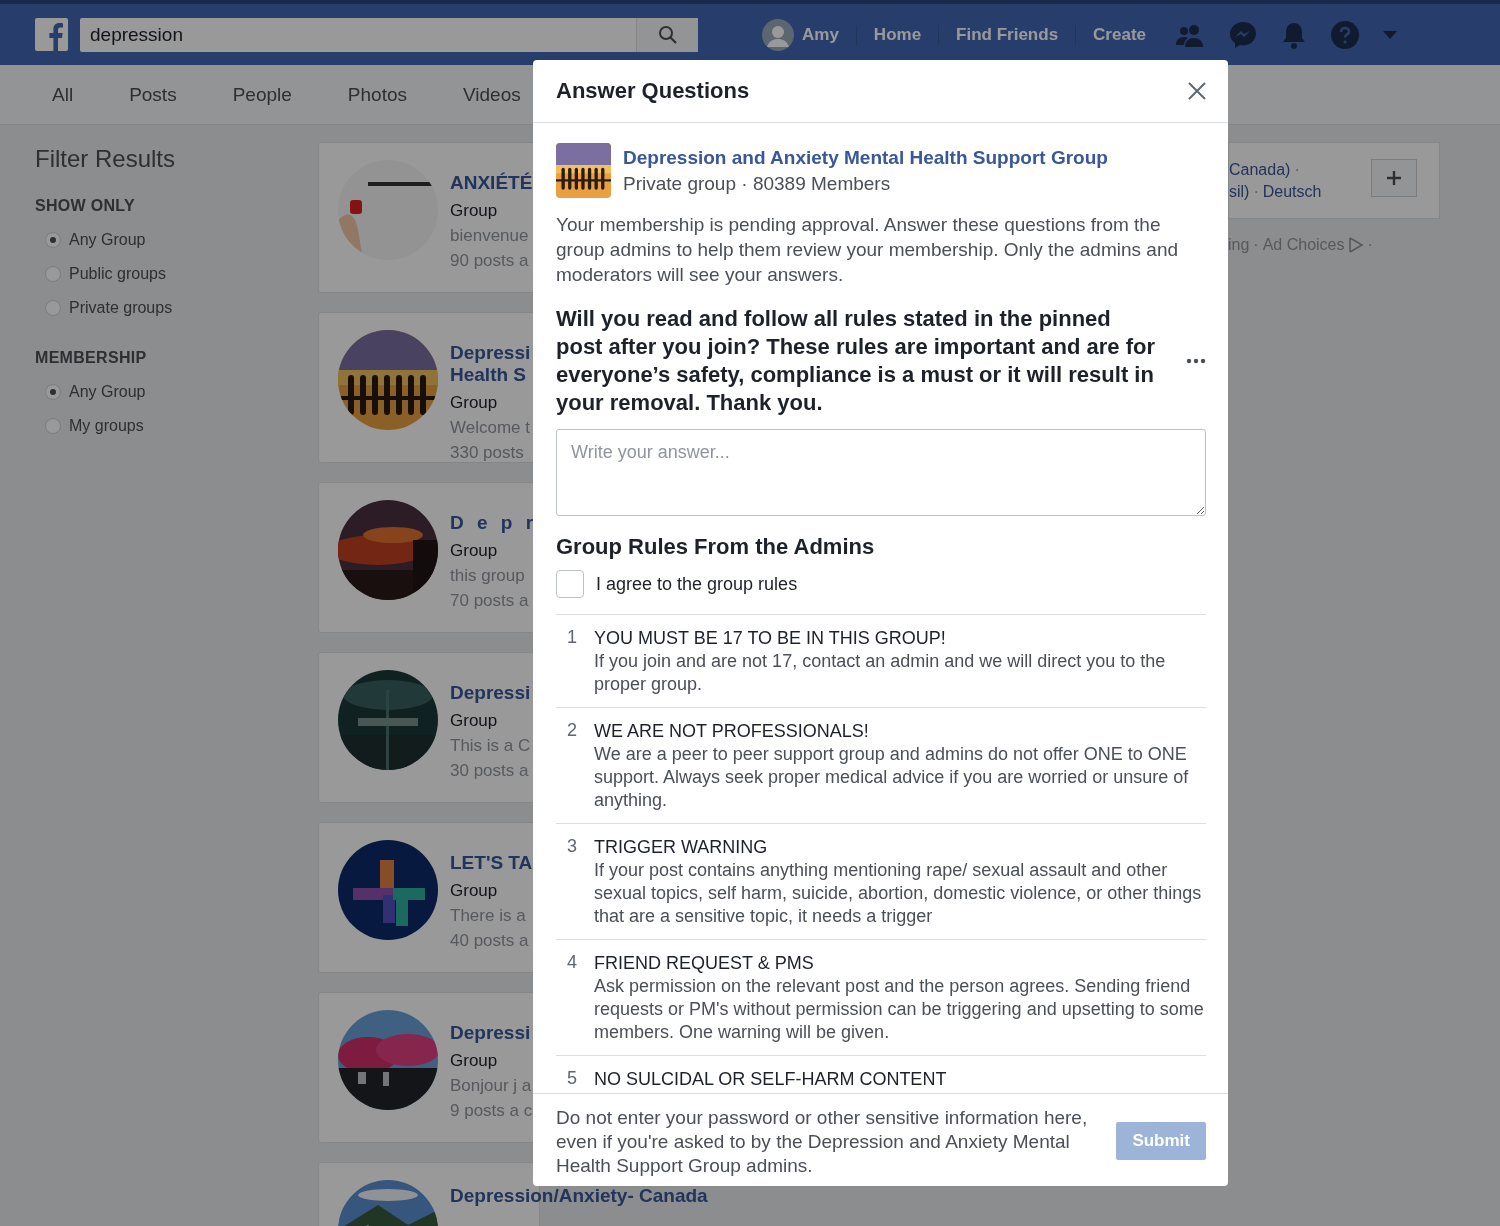  Describe the element at coordinates (822, 1142) in the screenshot. I see `security-notice: Do not enter your password or other sensitive information here, even if you're asked to by the Depression and Anxiety Mental Health Support Group admins.` at that location.